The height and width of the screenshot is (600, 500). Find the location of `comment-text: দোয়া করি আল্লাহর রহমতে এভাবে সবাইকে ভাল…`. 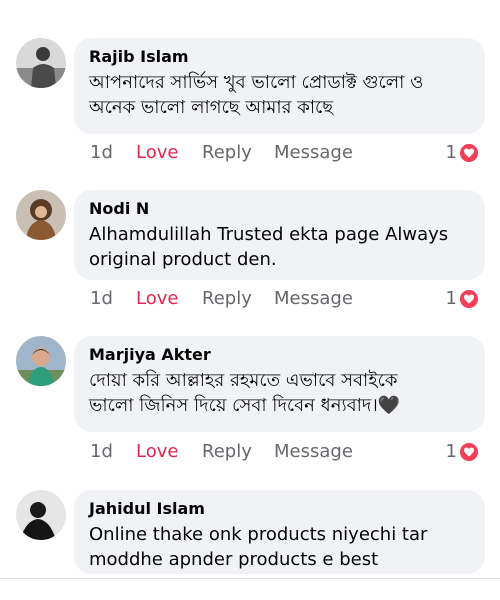

comment-text: দোয়া করি আল্লাহর রহমতে এভাবে সবাইকে ভাল… is located at coordinates (245, 393).